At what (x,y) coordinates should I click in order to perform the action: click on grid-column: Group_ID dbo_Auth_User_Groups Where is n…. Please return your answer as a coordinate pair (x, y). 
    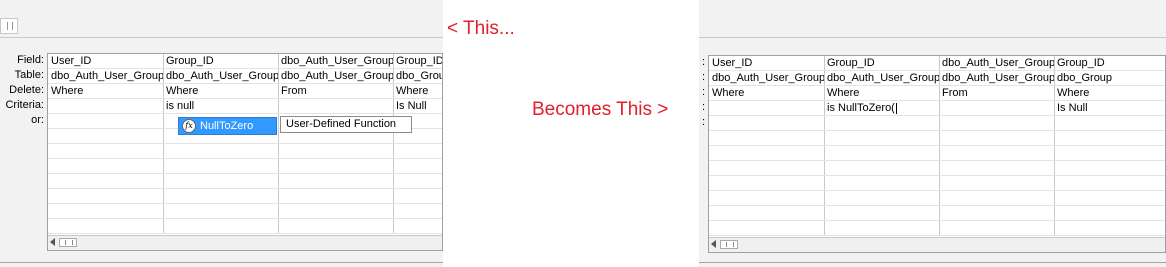
    Looking at the image, I should click on (221, 144).